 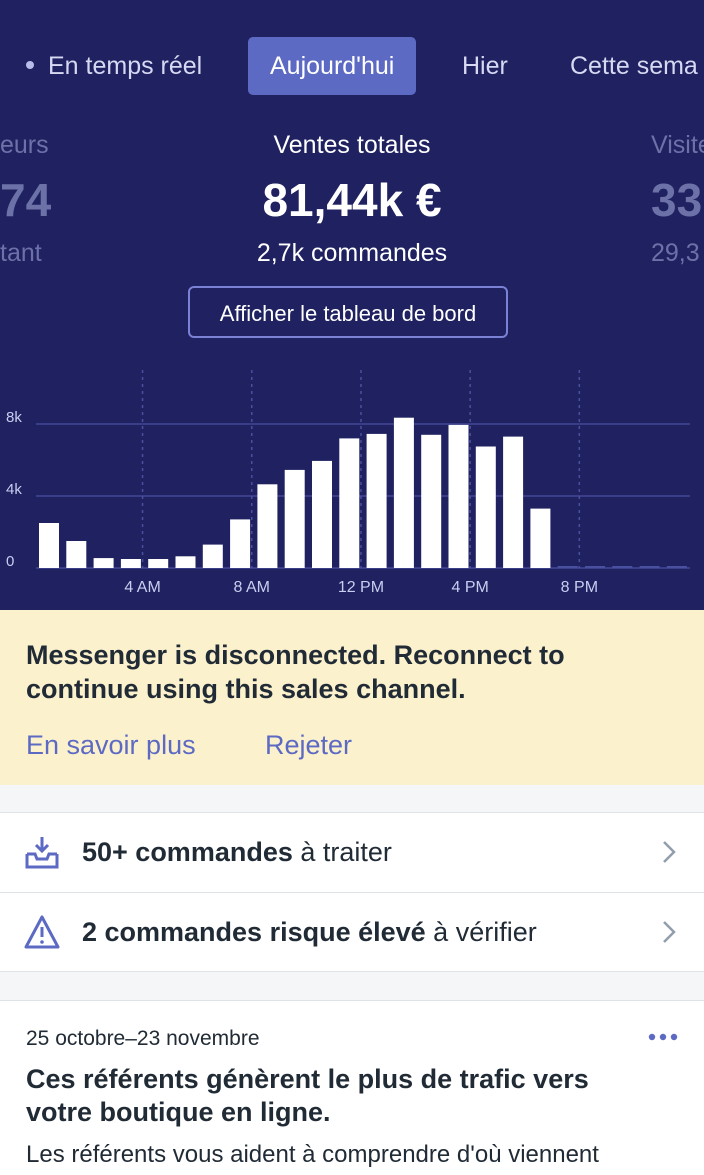 What do you see at coordinates (677, 145) in the screenshot?
I see `stat-label: Visite` at bounding box center [677, 145].